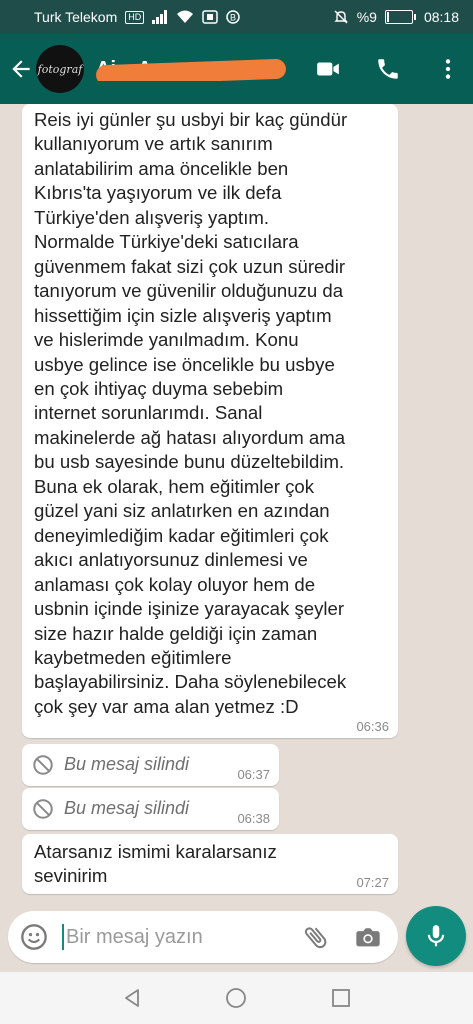 The width and height of the screenshot is (473, 1024). What do you see at coordinates (328, 69) in the screenshot?
I see `video-call-icon` at bounding box center [328, 69].